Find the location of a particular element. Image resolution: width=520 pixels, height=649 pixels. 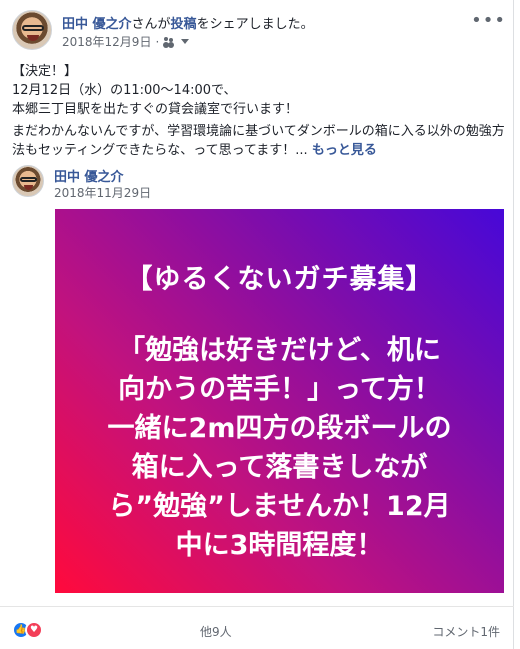

image-heading: 【ゆるくないガチ募集】 is located at coordinates (279, 279).